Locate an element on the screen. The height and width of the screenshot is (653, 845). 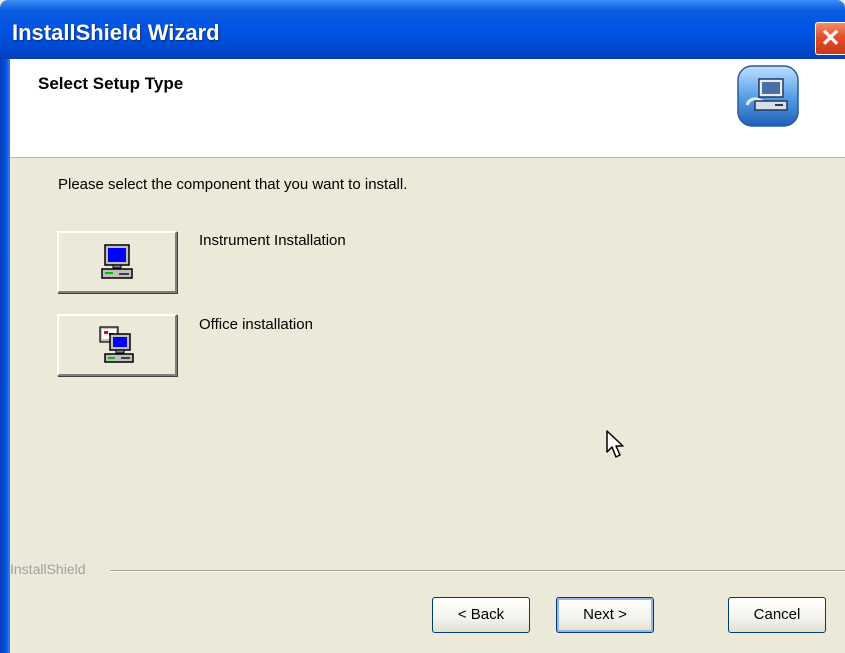
office-installation-button is located at coordinates (117, 345).